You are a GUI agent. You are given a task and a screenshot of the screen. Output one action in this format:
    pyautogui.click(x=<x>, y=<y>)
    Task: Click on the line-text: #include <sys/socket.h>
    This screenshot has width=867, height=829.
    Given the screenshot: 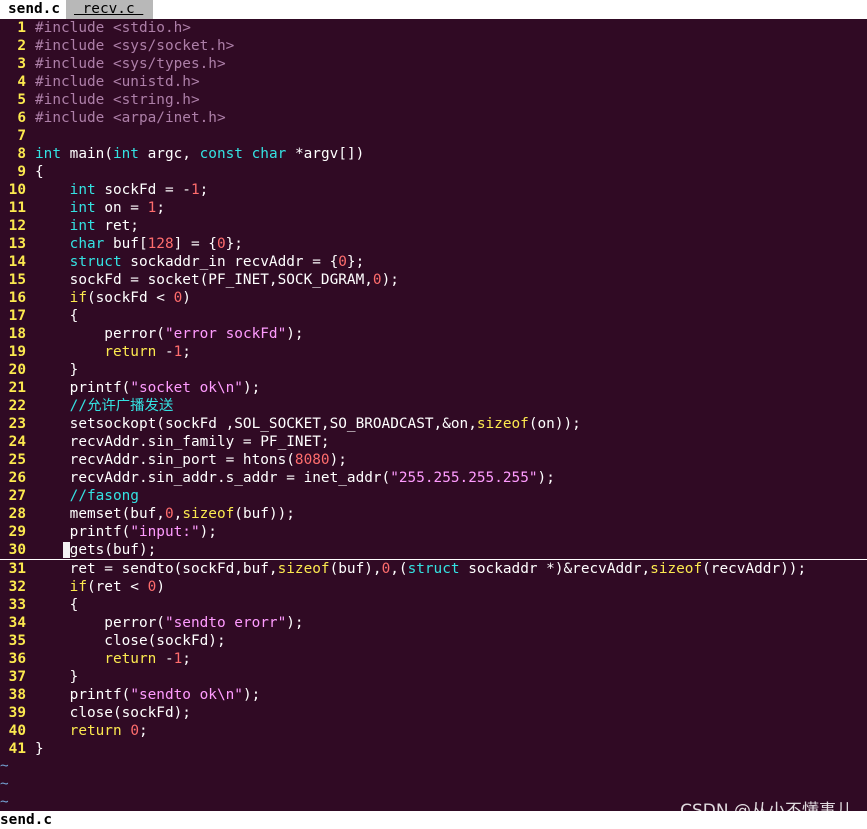 What is the action you would take?
    pyautogui.click(x=134, y=46)
    